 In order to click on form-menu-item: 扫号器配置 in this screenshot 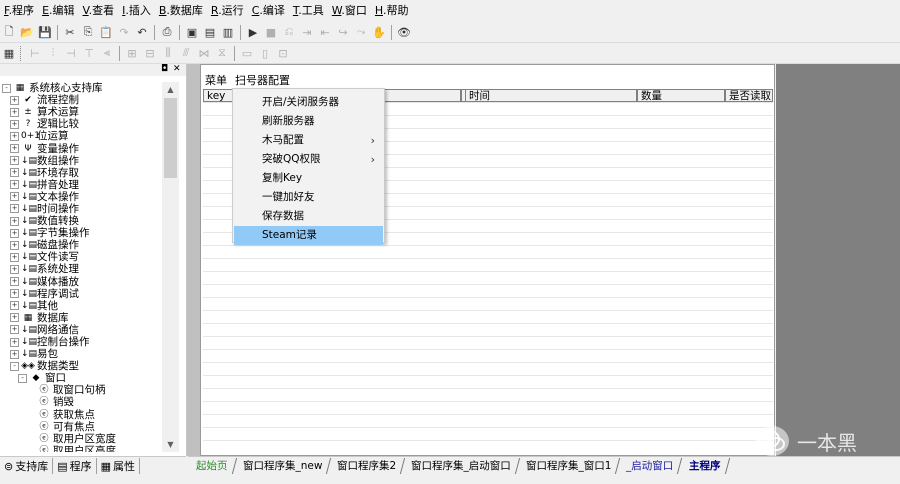, I will do `click(262, 80)`.